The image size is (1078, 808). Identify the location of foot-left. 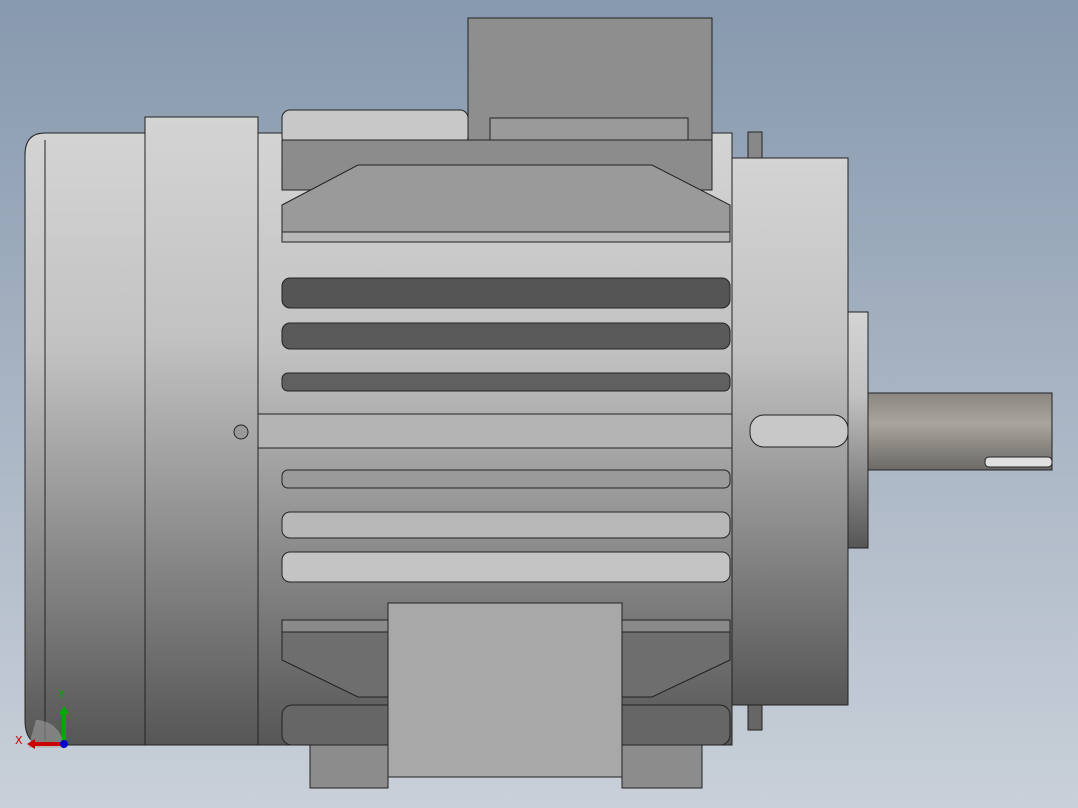
(349, 766).